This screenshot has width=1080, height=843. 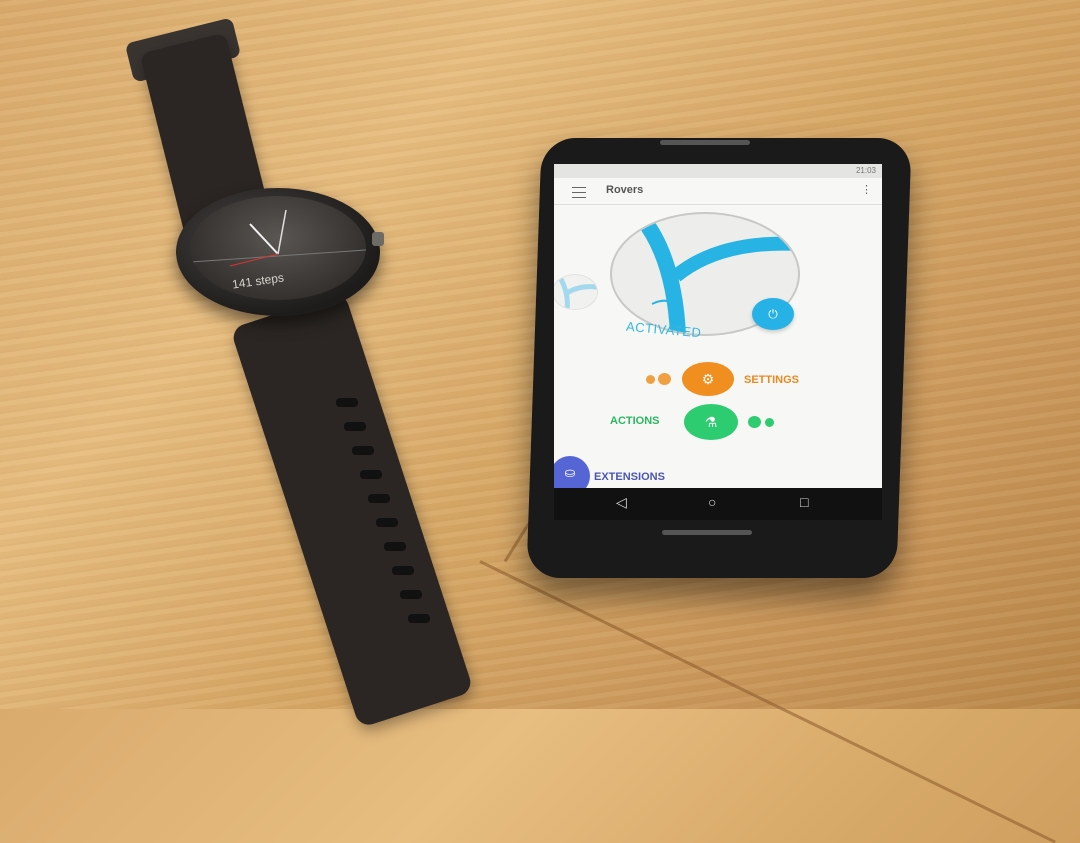 I want to click on rover-logo-icon, so click(x=577, y=293).